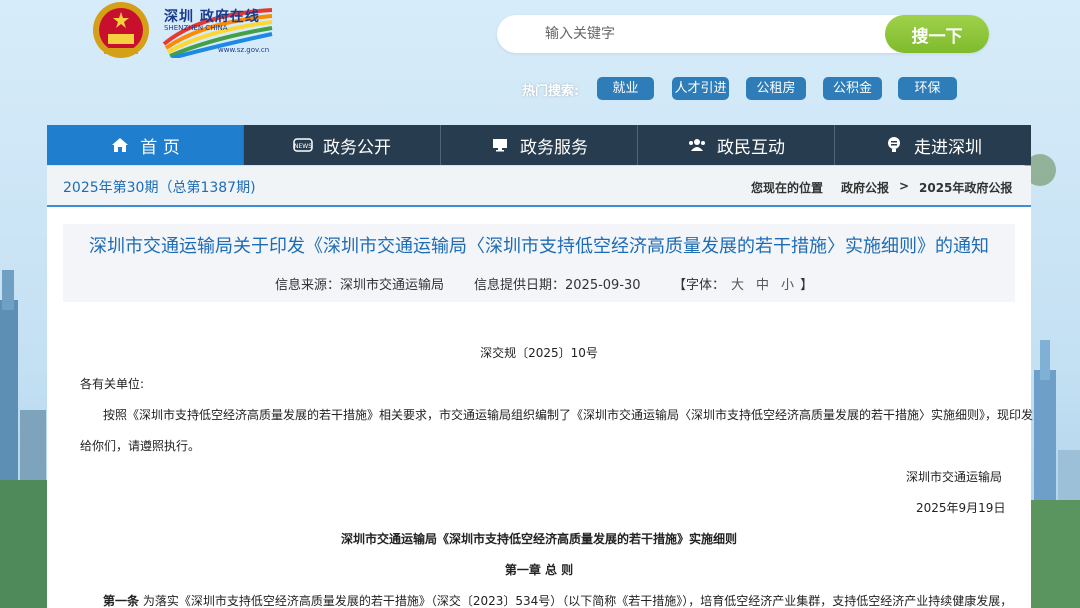  I want to click on monitor-icon, so click(500, 145).